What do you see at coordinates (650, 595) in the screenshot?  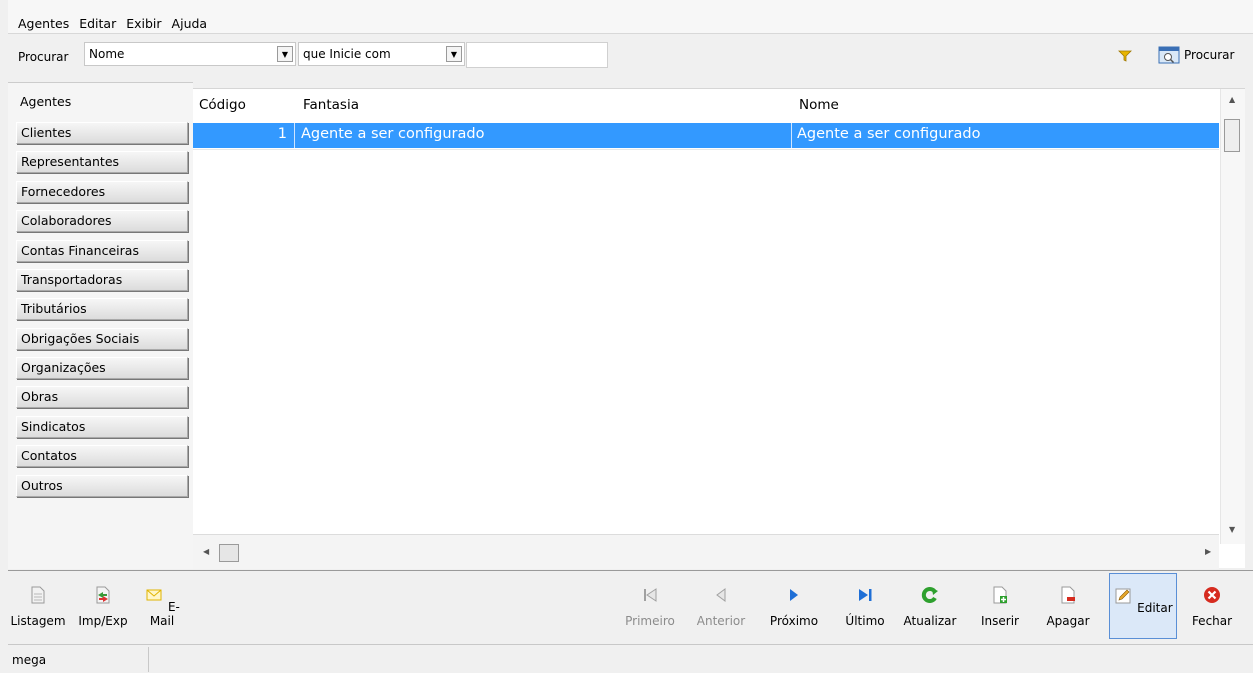 I see `first-record-icon` at bounding box center [650, 595].